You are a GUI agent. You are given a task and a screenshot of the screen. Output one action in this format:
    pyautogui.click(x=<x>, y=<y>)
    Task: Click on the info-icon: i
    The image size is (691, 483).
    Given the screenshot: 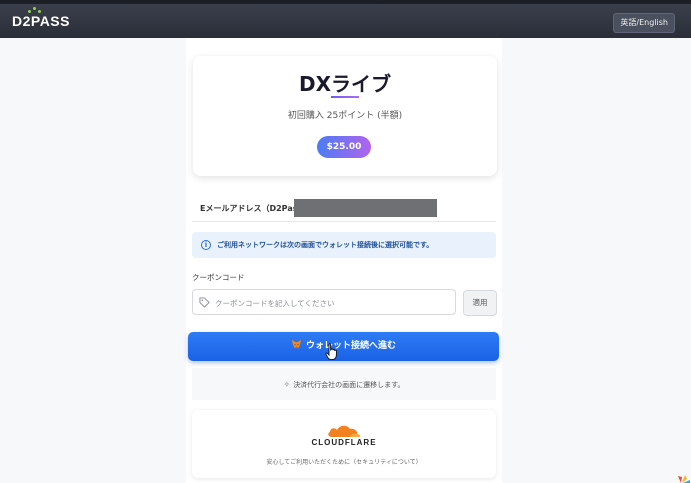 What is the action you would take?
    pyautogui.click(x=206, y=245)
    